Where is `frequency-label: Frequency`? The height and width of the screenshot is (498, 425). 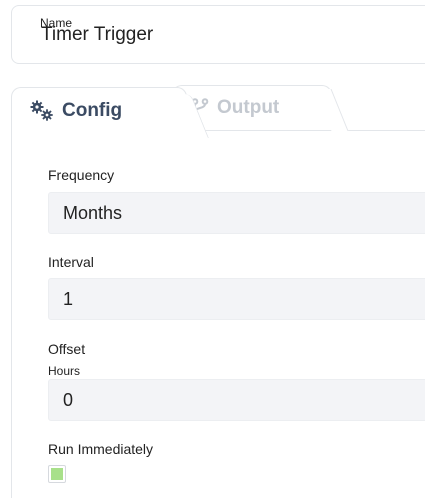
frequency-label: Frequency is located at coordinates (81, 175).